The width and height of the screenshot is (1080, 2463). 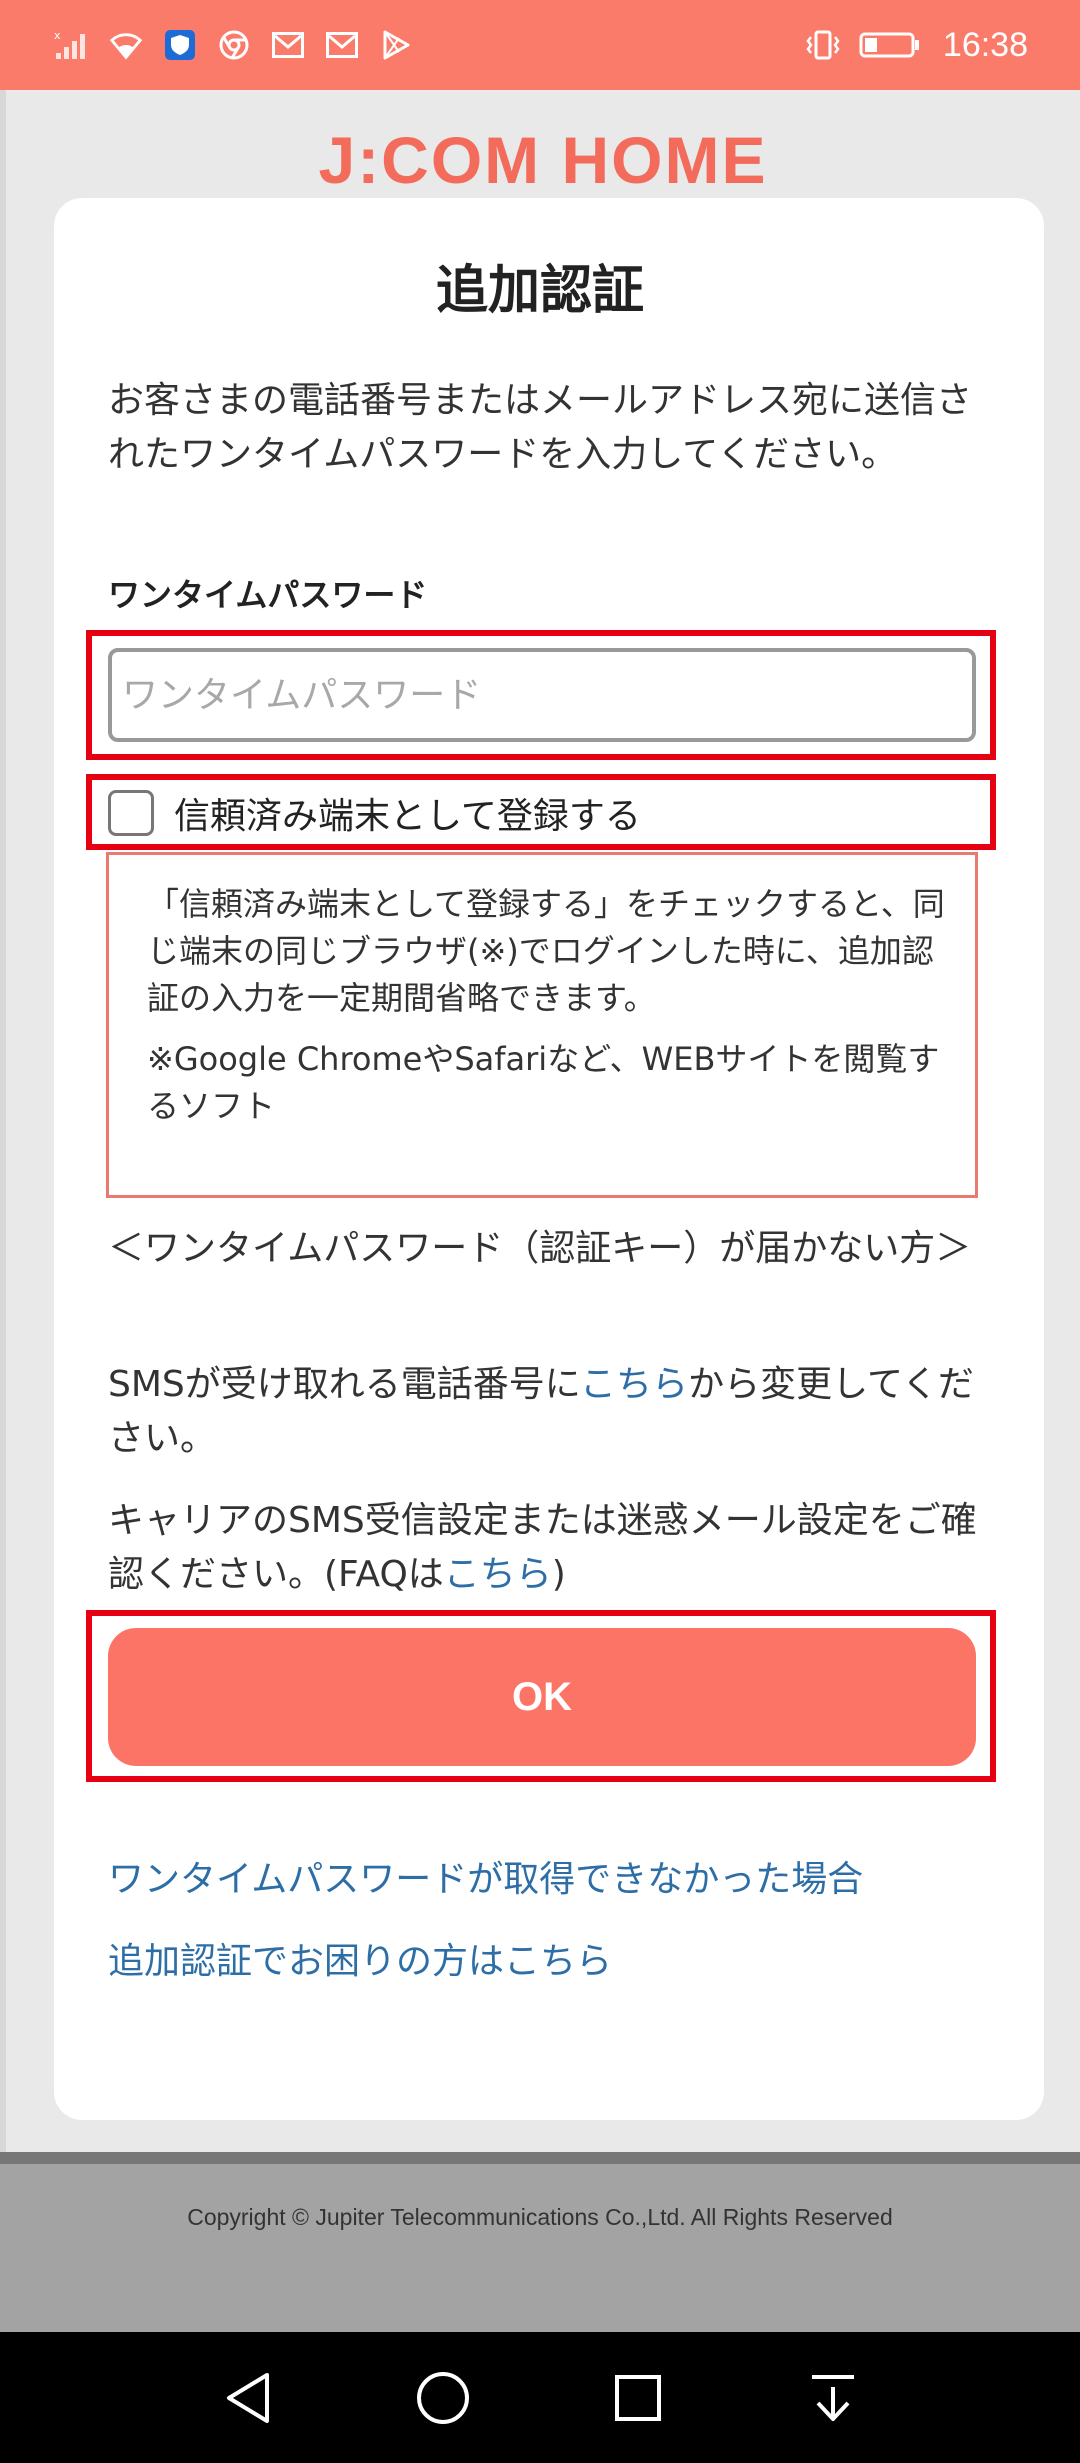 What do you see at coordinates (498, 1574) in the screenshot?
I see `faq-link: こちら` at bounding box center [498, 1574].